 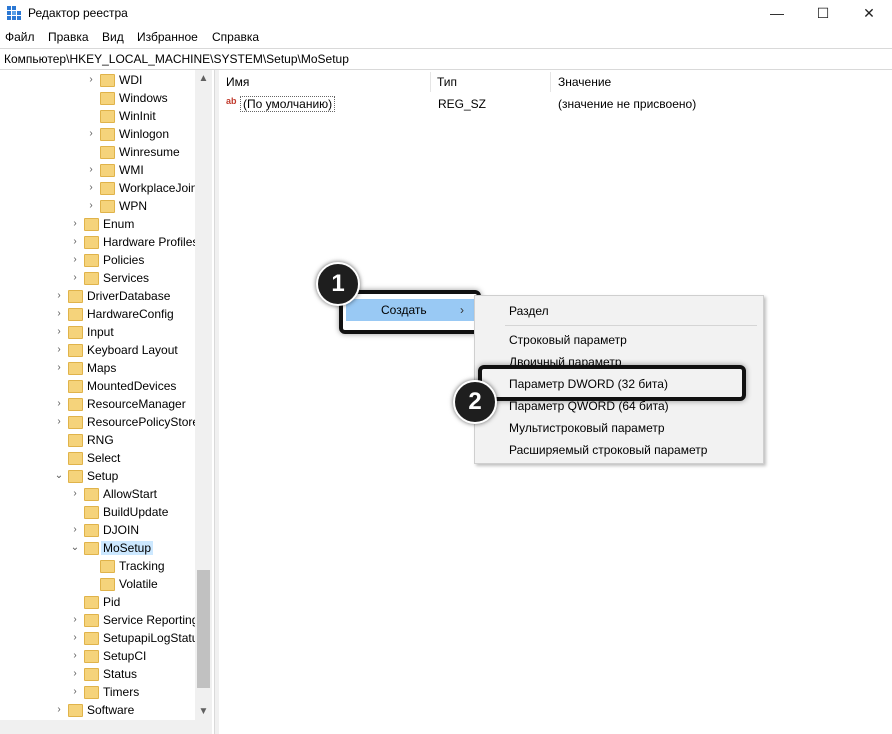 What do you see at coordinates (106, 549) in the screenshot?
I see `tree-item: ⌄ MoSetup` at bounding box center [106, 549].